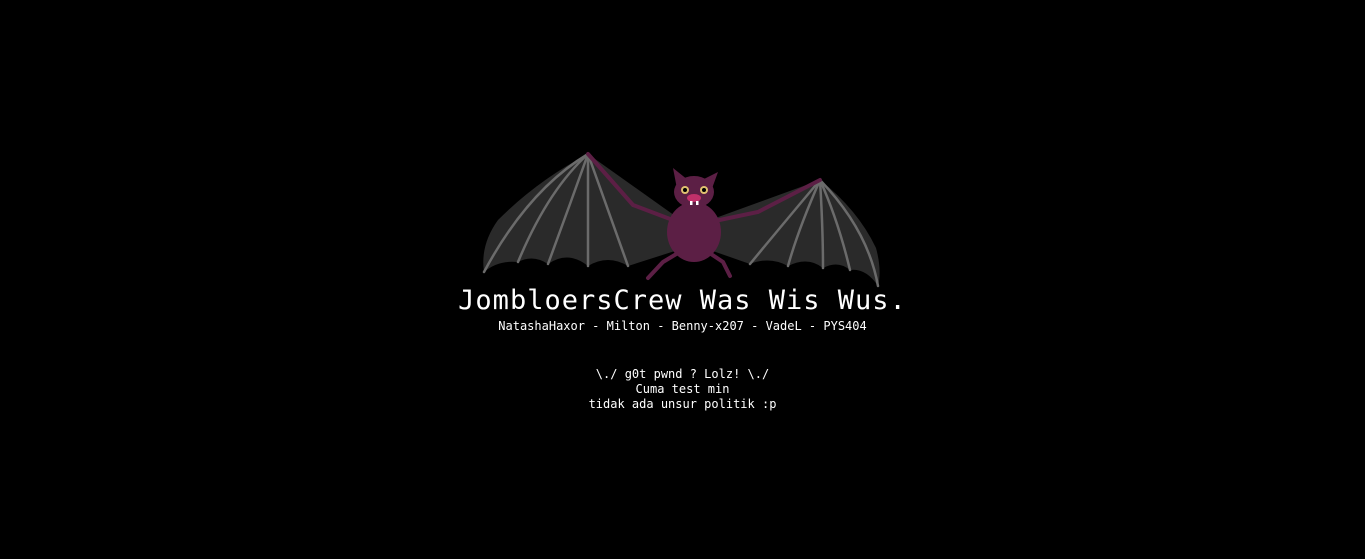 Image resolution: width=1365 pixels, height=559 pixels. I want to click on bat-icon, so click(681, 220).